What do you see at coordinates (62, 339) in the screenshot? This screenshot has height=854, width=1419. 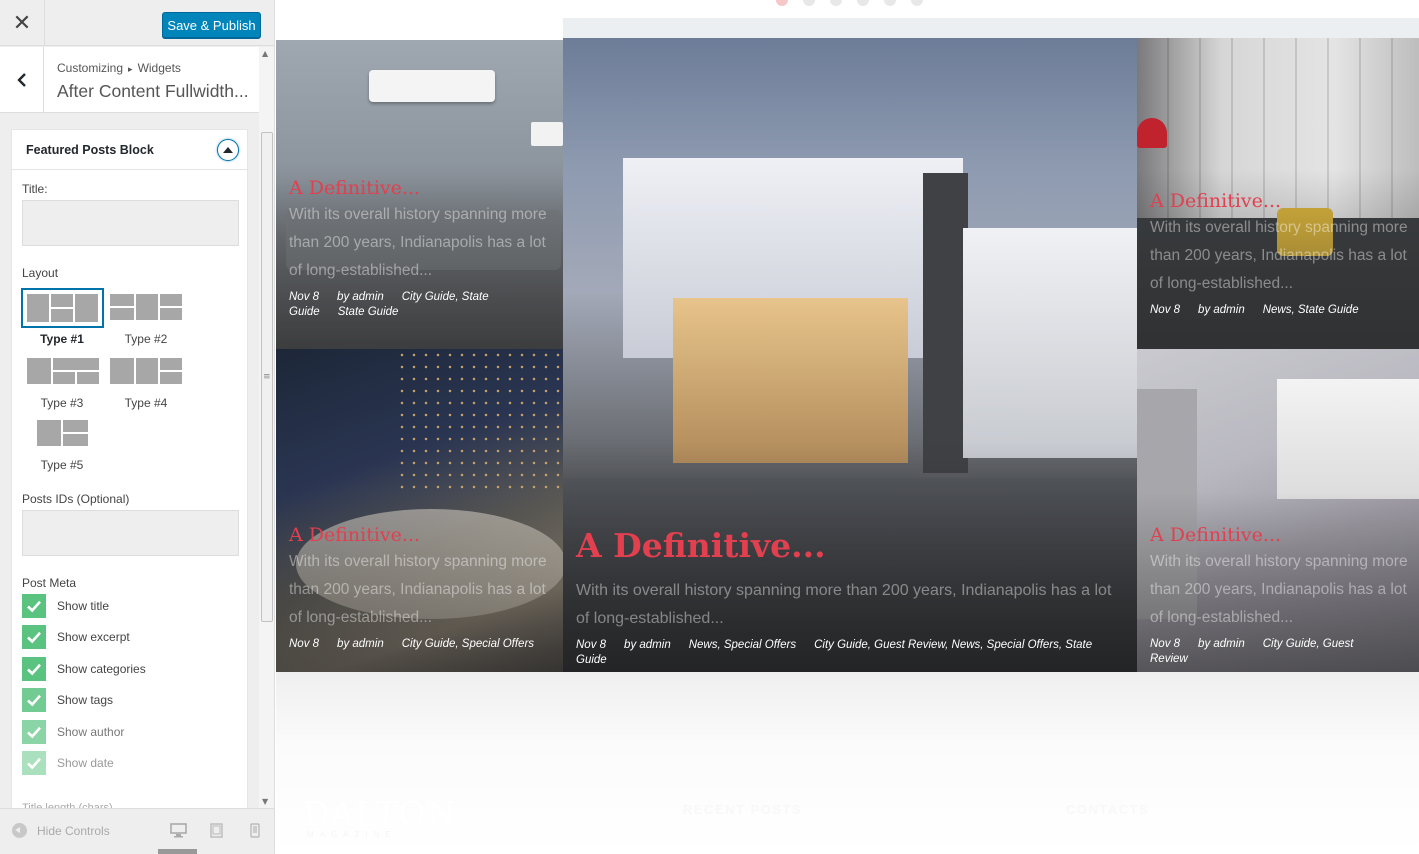 I see `layout-type-1-caption: Type #1` at bounding box center [62, 339].